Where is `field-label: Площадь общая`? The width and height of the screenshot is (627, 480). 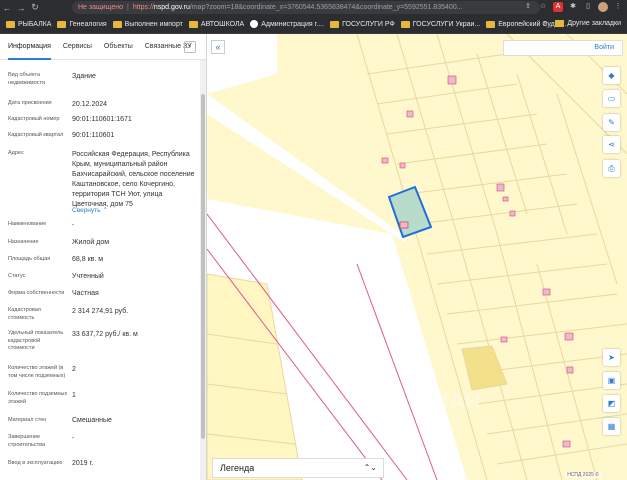 field-label: Площадь общая is located at coordinates (29, 259).